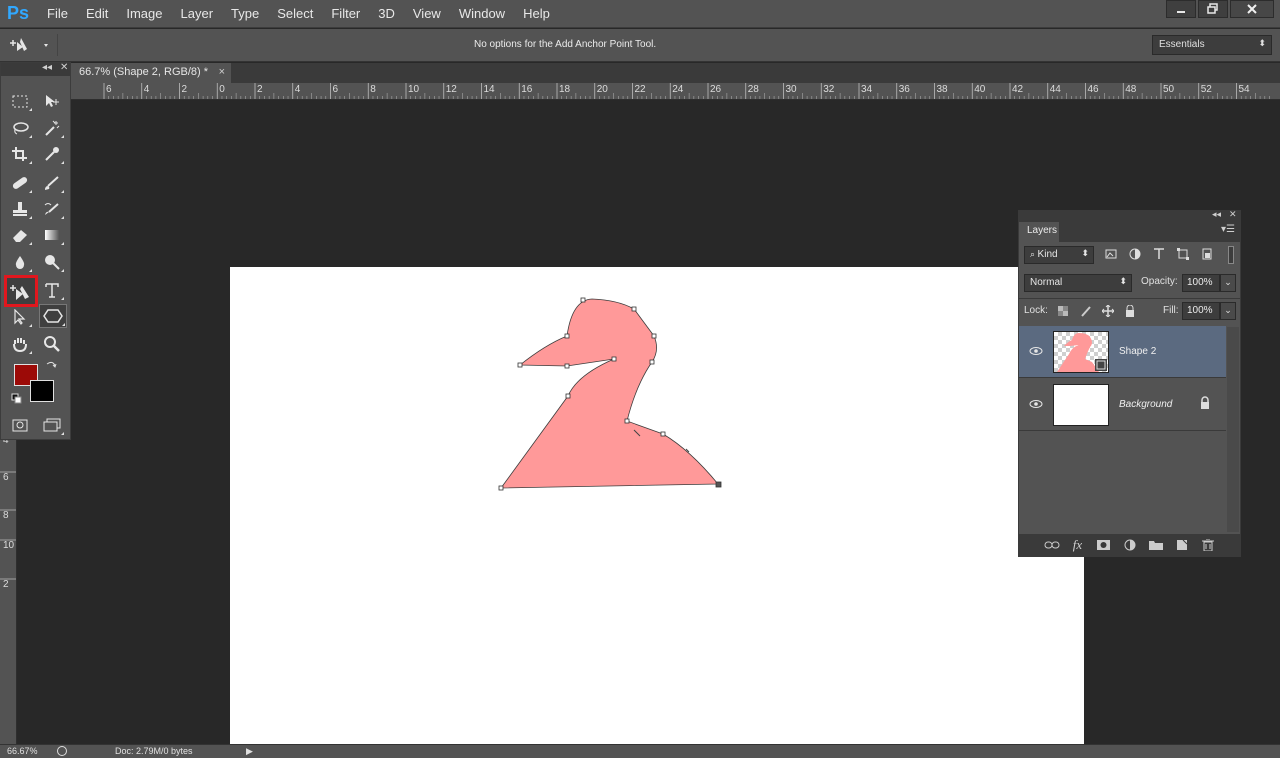  Describe the element at coordinates (144, 13) in the screenshot. I see `menu-image: Image` at that location.